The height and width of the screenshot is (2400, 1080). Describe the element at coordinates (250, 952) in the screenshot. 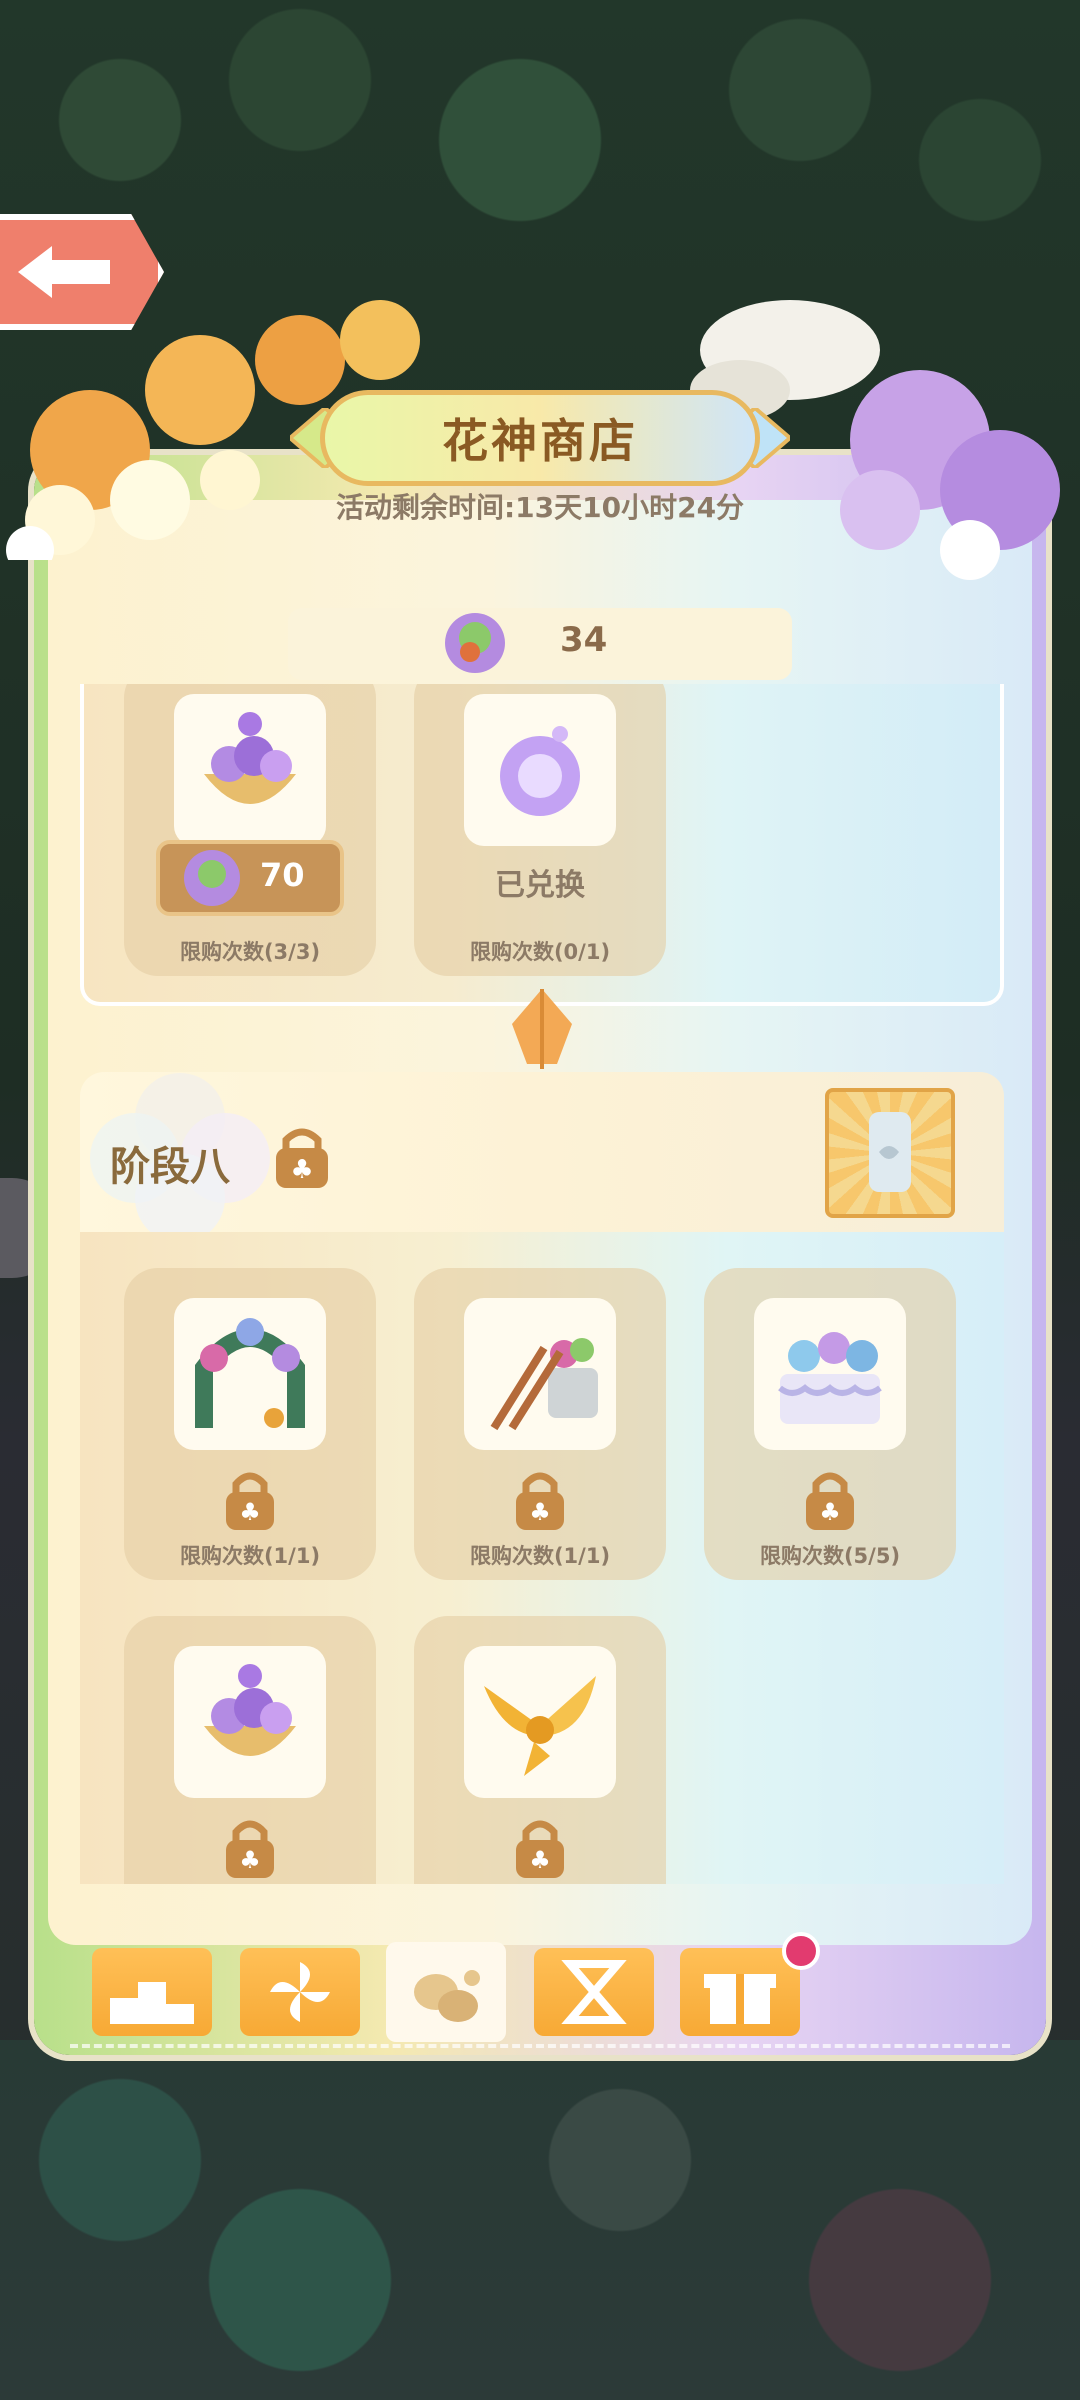

I see `purchase-limit: 限购次数(3/3)` at that location.